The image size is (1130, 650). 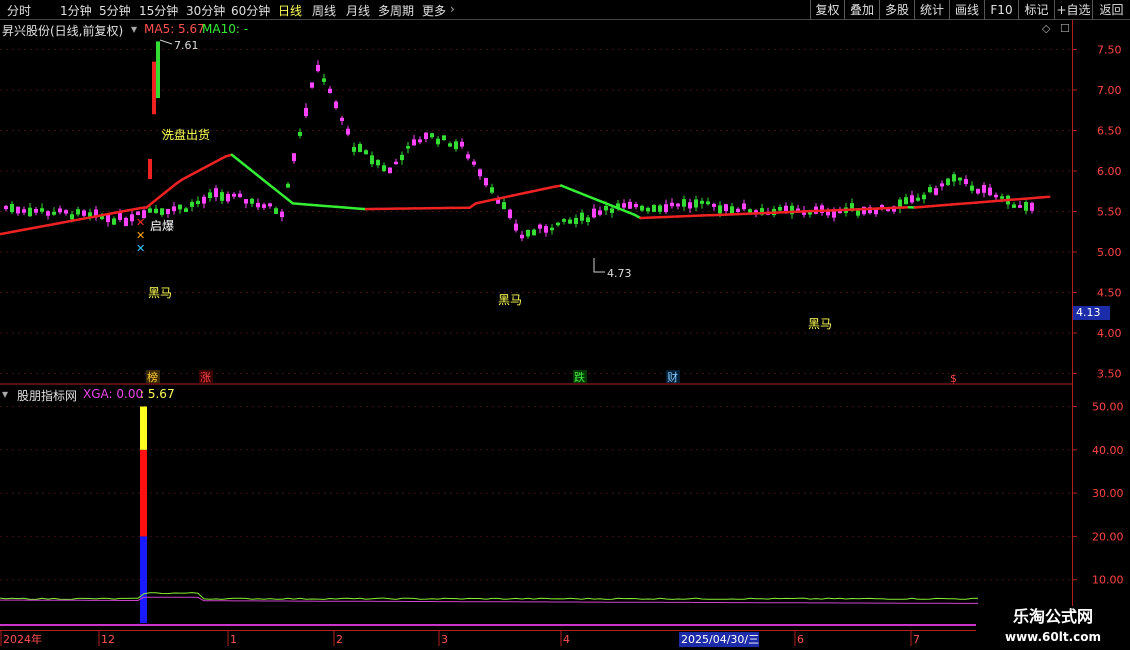 I want to click on high-label-pointer, so click(x=166, y=42).